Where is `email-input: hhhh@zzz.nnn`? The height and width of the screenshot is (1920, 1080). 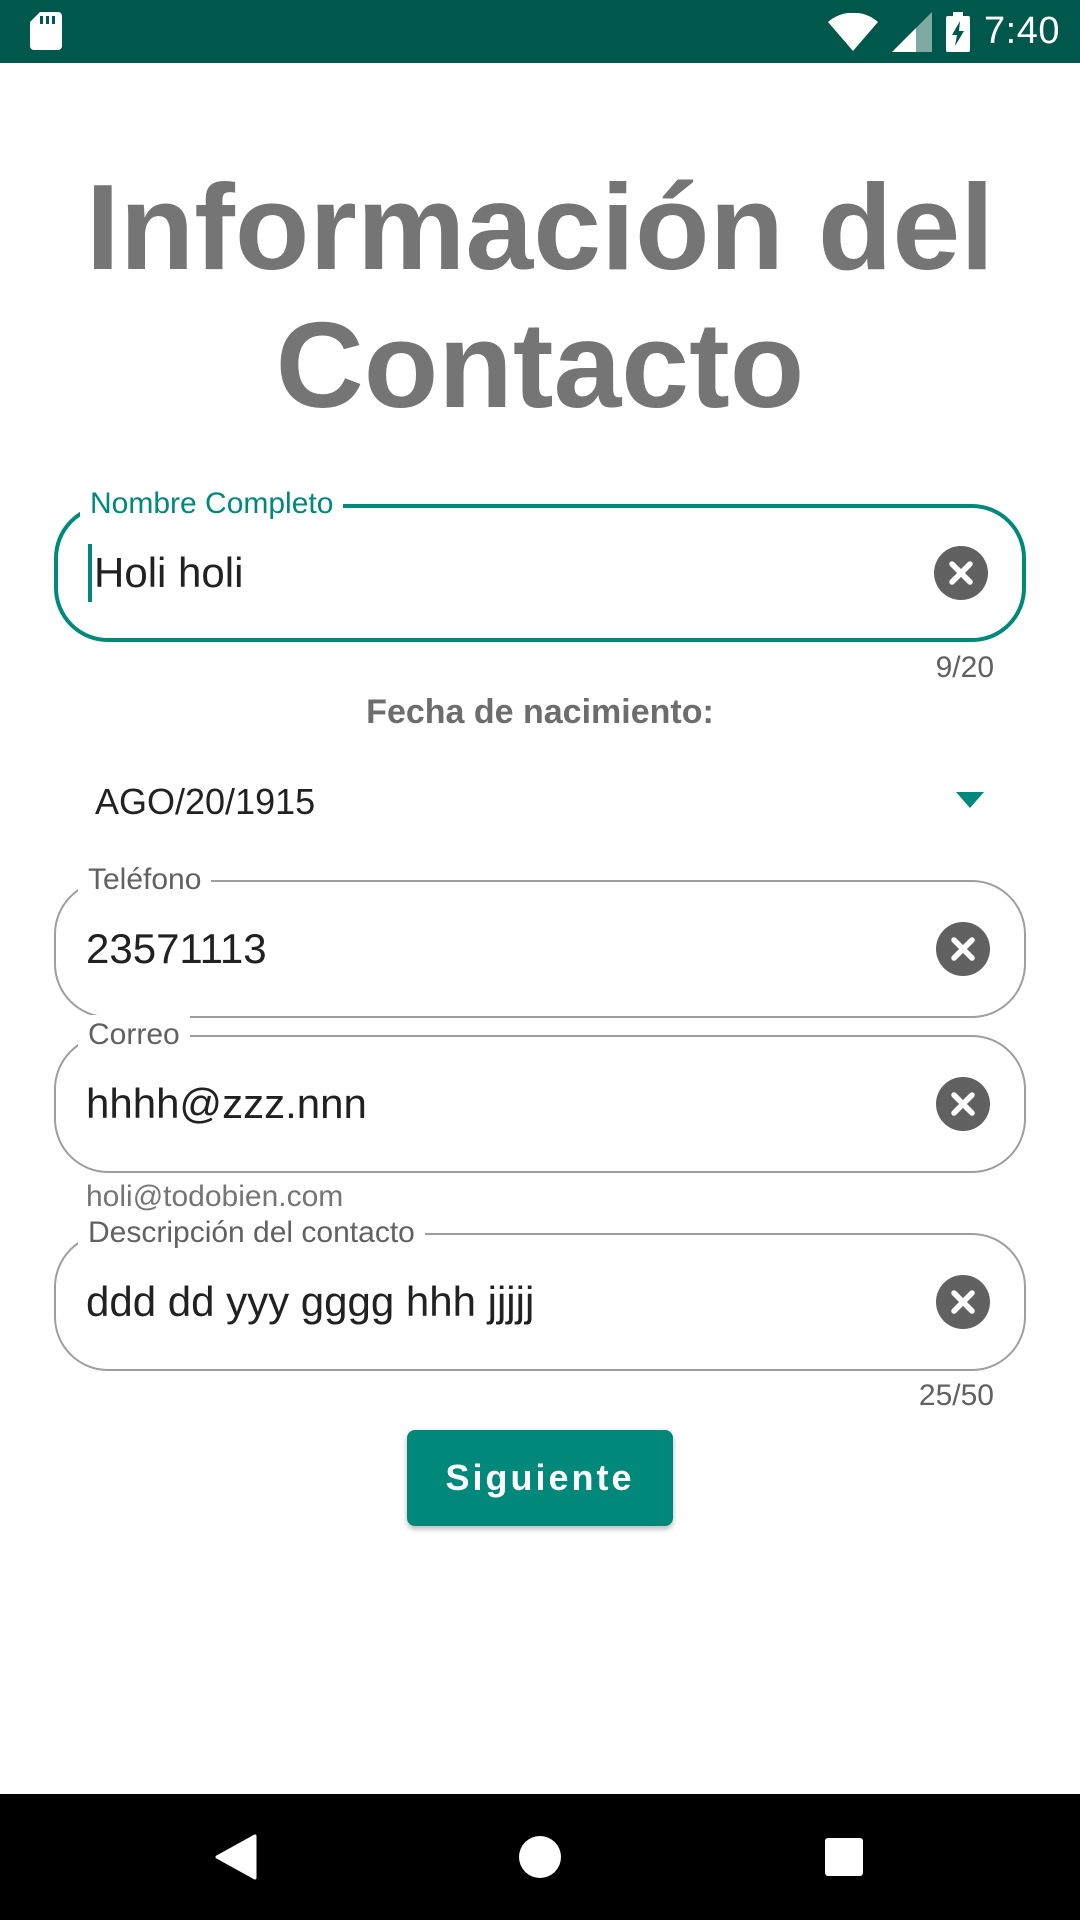 email-input: hhhh@zzz.nnn is located at coordinates (226, 1104).